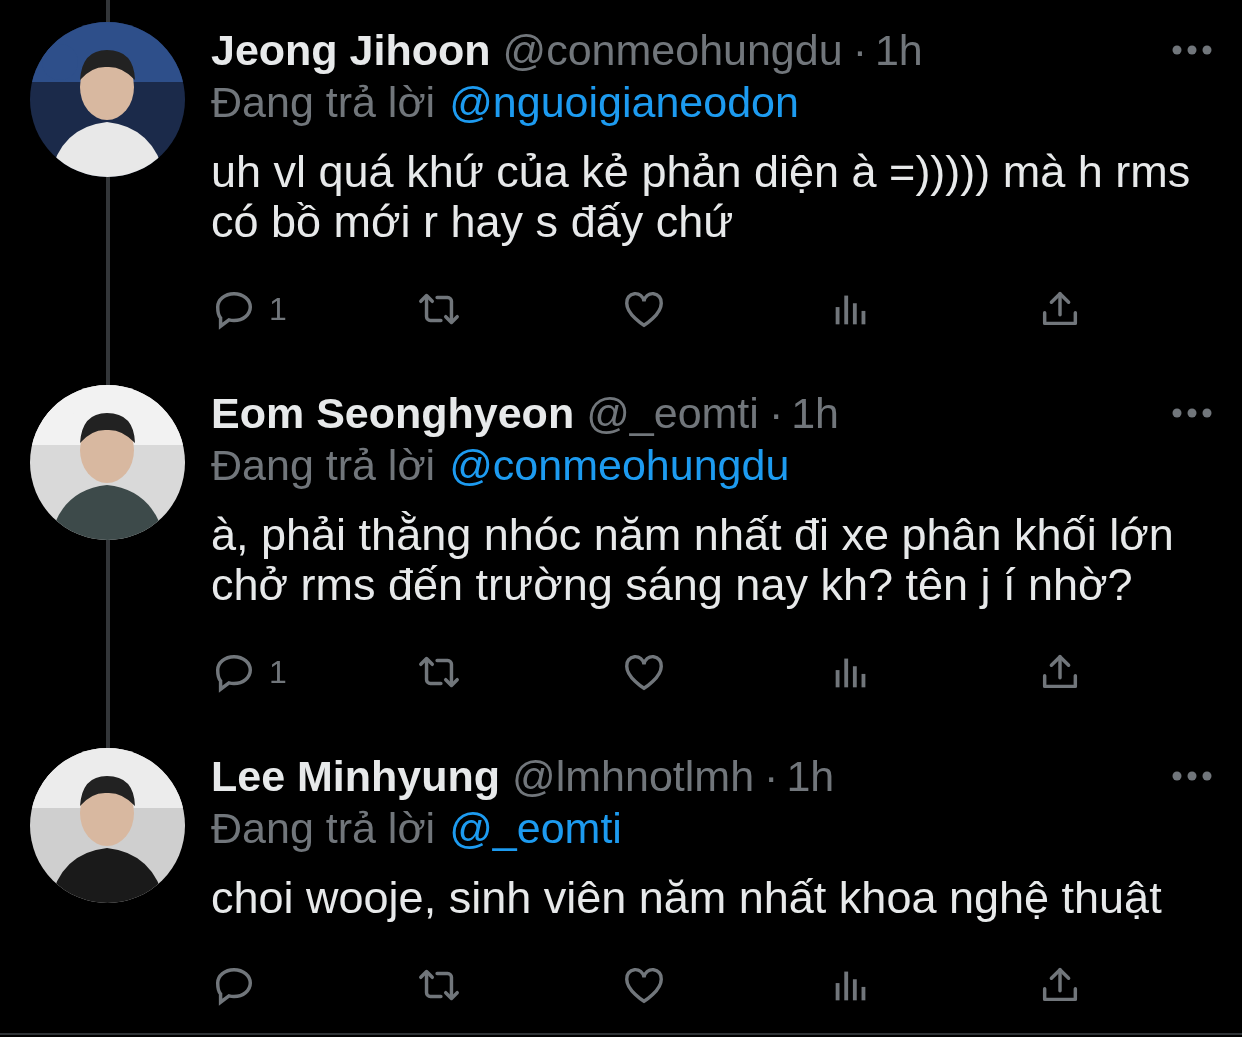 Image resolution: width=1242 pixels, height=1037 pixels. What do you see at coordinates (687, 898) in the screenshot?
I see `tweet-text: choi wooje, sinh viên năm nhất khoa nghệ thuật` at bounding box center [687, 898].